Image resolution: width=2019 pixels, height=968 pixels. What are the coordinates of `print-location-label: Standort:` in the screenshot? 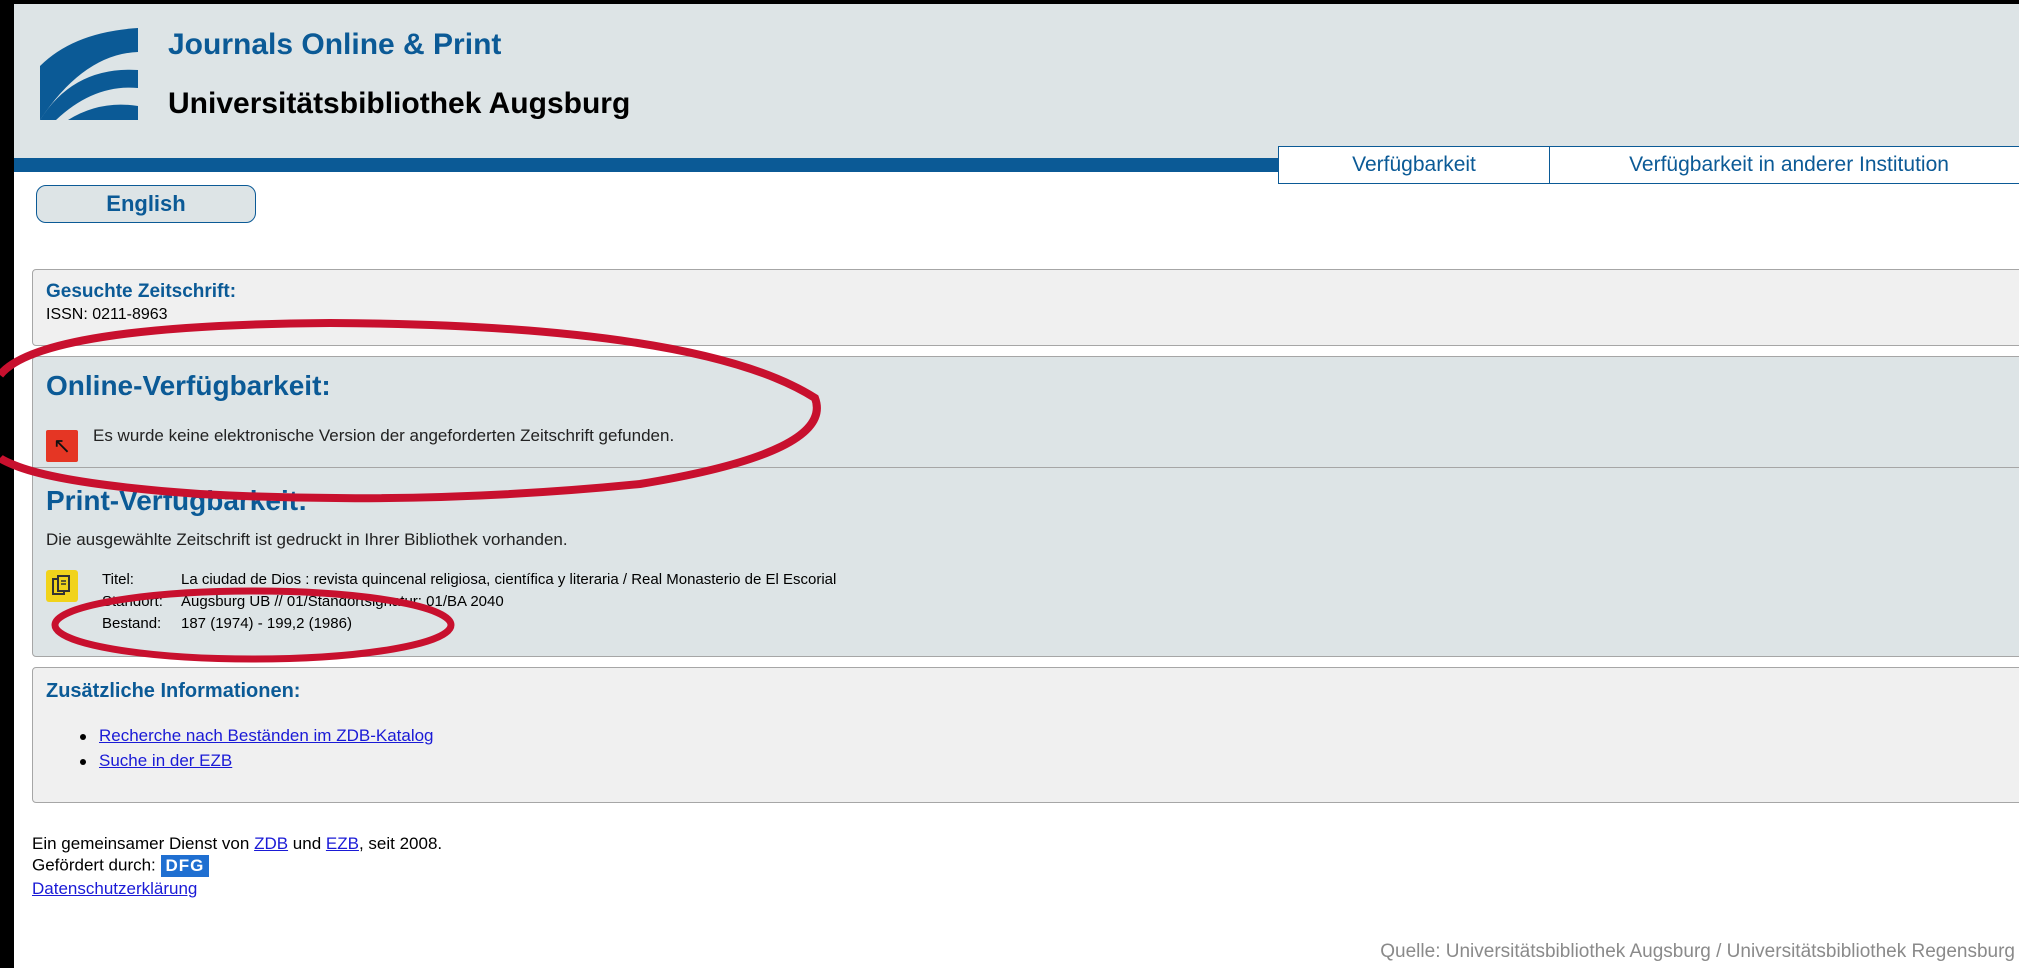 It's located at (132, 601).